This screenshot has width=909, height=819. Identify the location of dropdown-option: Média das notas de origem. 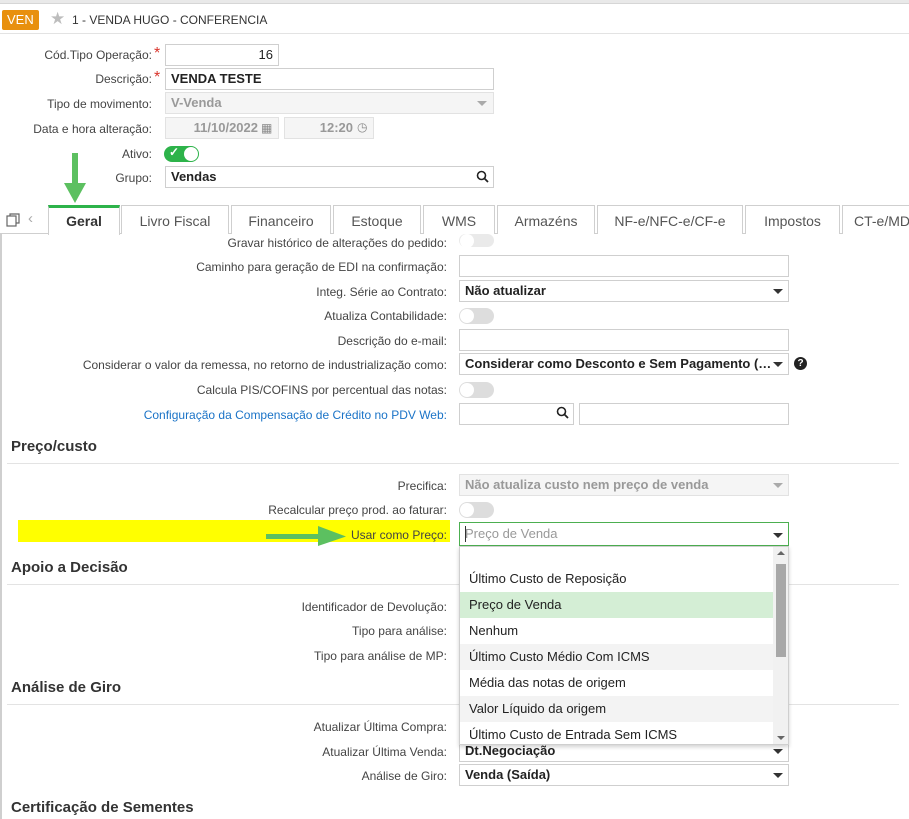
(616, 683).